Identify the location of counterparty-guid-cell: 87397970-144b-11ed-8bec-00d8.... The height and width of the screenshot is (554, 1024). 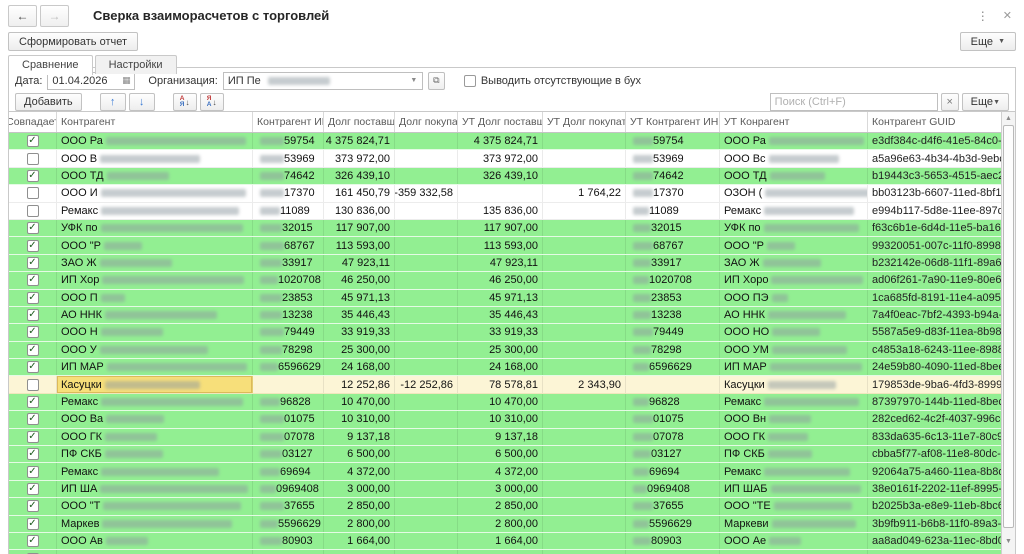
(934, 402).